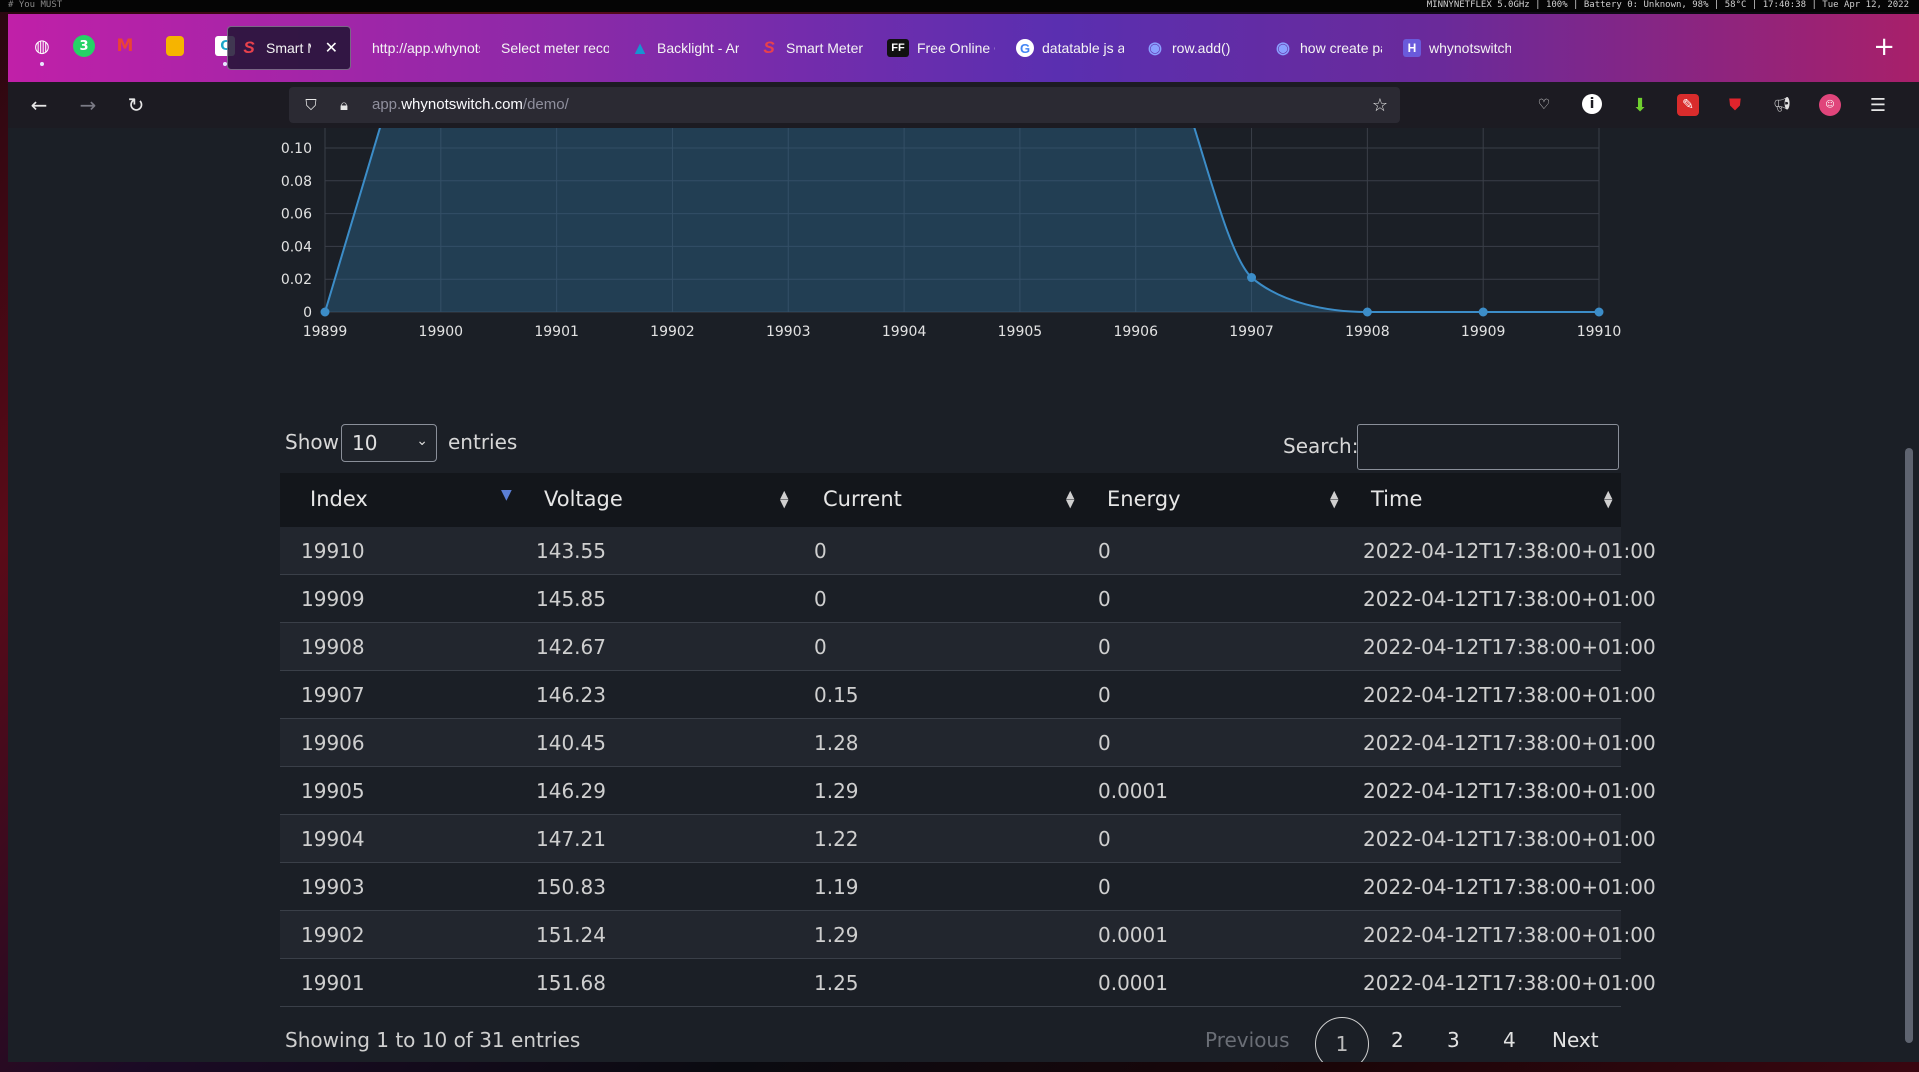  What do you see at coordinates (545, 104) in the screenshot?
I see `url-path: /demo/` at bounding box center [545, 104].